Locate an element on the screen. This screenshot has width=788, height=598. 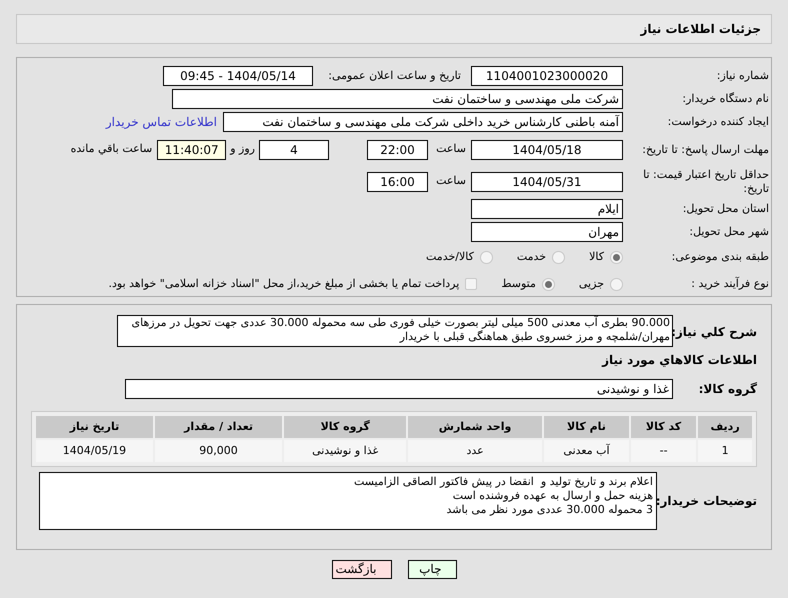
contact-link: اطلاعات تماس خریدار is located at coordinates (161, 122).